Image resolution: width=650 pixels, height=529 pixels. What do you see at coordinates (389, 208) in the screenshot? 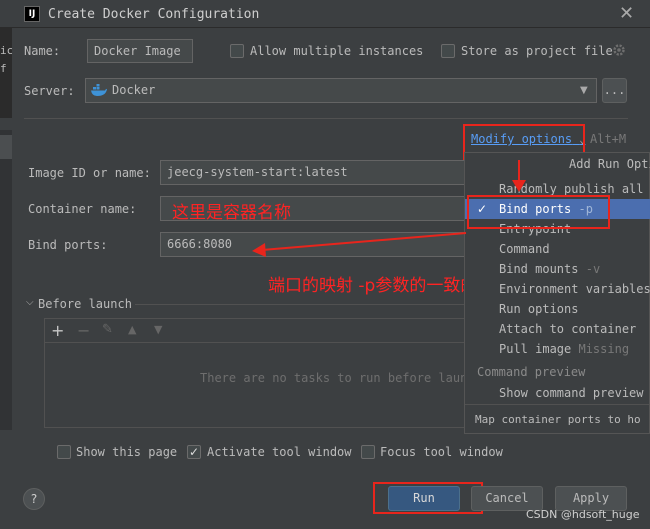
I see `annotation-arrows` at bounding box center [389, 208].